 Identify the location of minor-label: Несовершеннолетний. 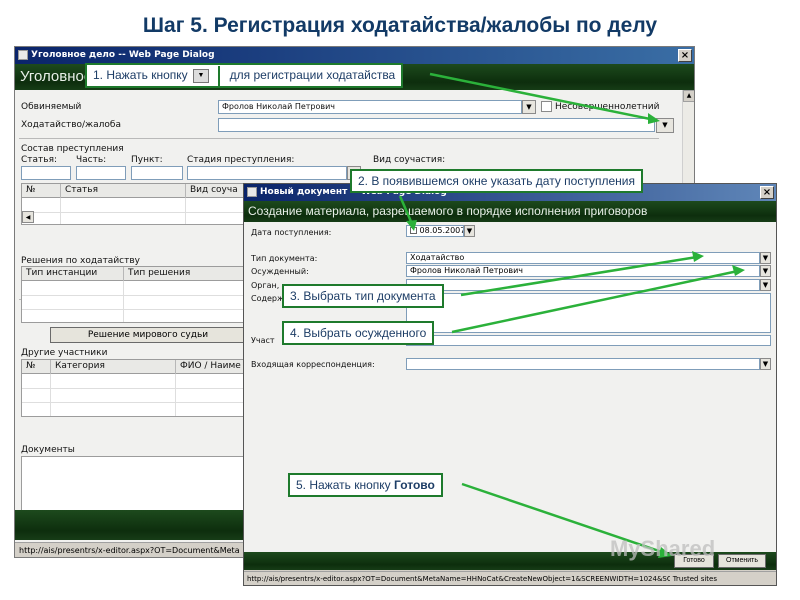
(607, 107).